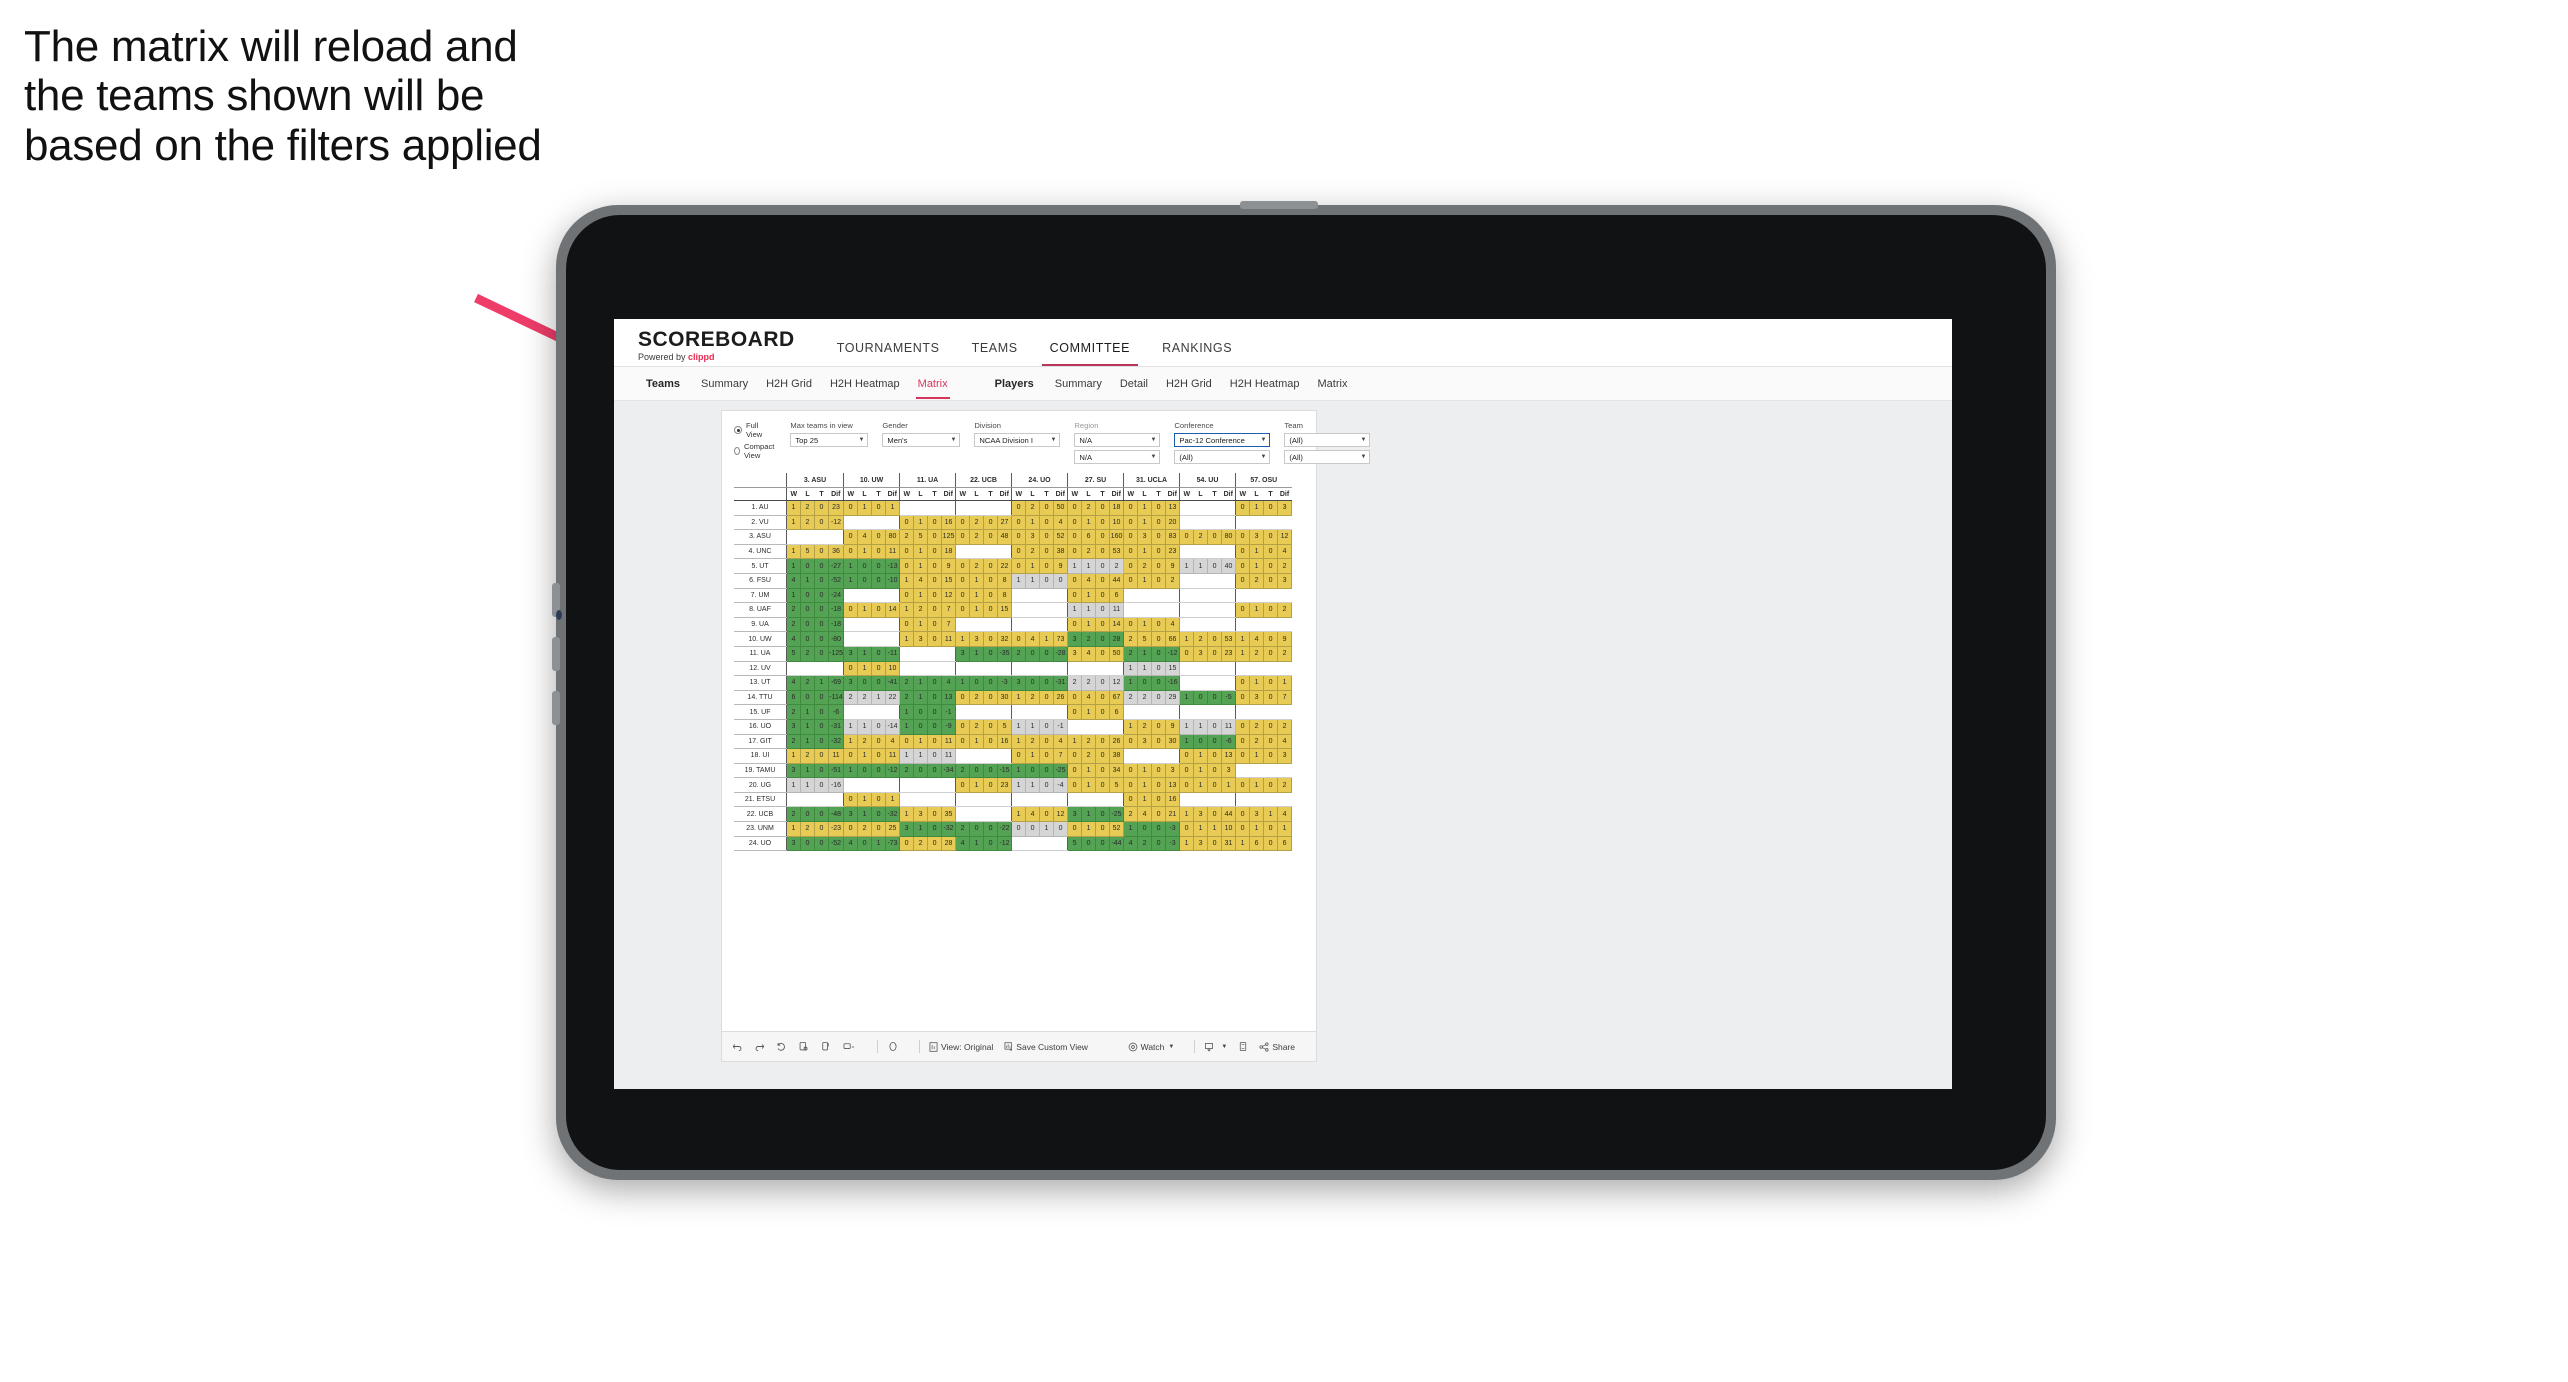  What do you see at coordinates (1005, 697) in the screenshot?
I see `matrix-cell: 30` at bounding box center [1005, 697].